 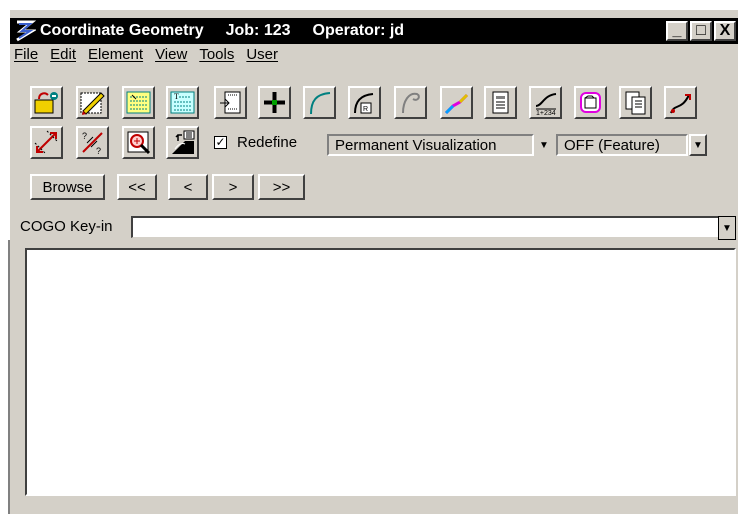 What do you see at coordinates (176, 96) in the screenshot?
I see `svg-text: T` at bounding box center [176, 96].